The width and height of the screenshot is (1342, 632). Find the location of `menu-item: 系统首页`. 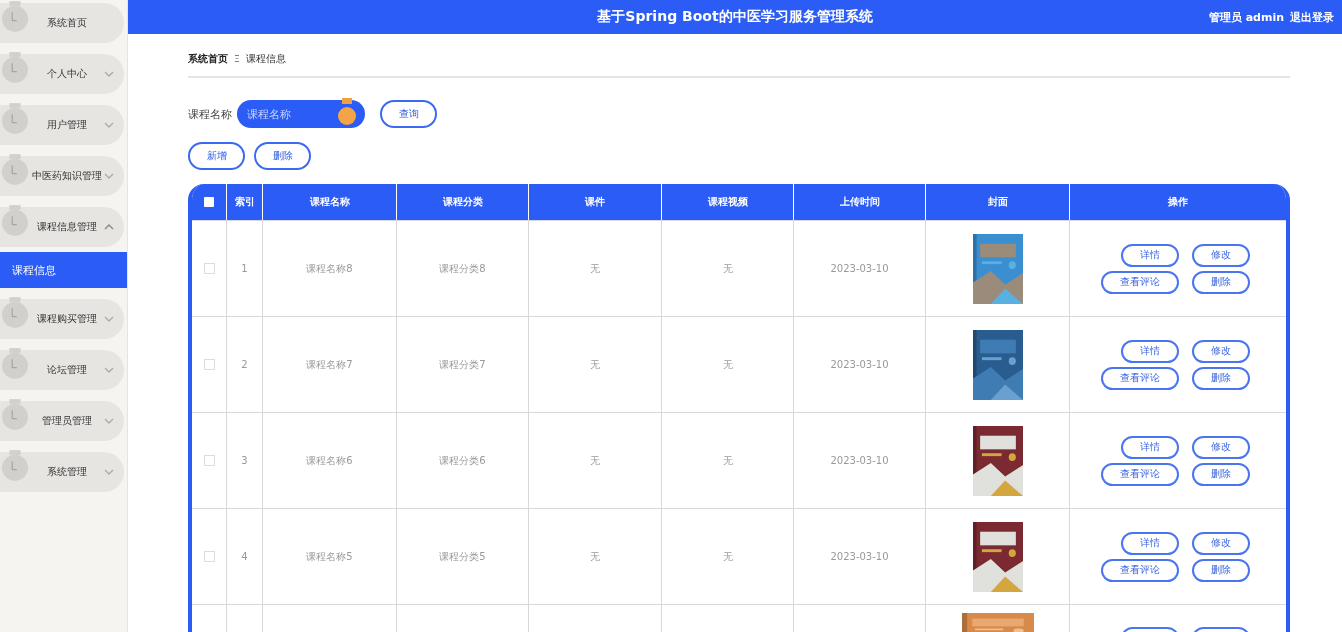

menu-item: 系统首页 is located at coordinates (62, 23).